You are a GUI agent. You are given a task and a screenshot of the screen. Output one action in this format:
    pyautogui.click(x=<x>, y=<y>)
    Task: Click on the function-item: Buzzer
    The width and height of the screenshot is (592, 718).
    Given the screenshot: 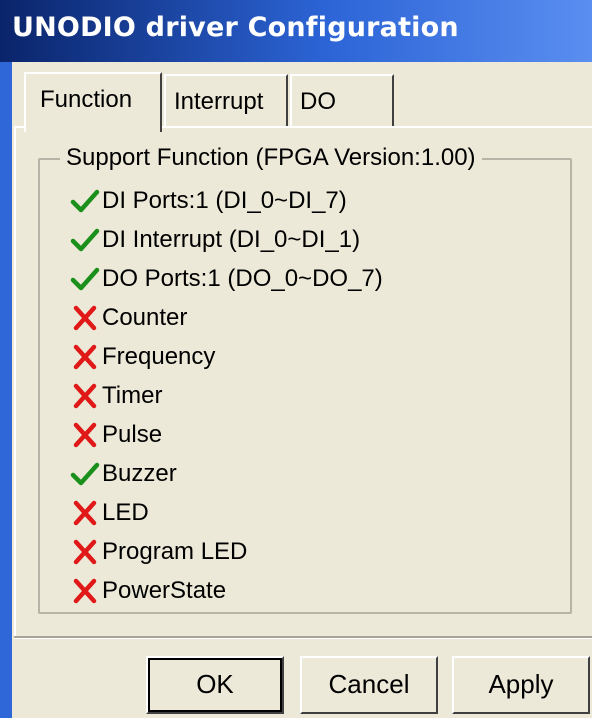 What is the action you would take?
    pyautogui.click(x=123, y=474)
    